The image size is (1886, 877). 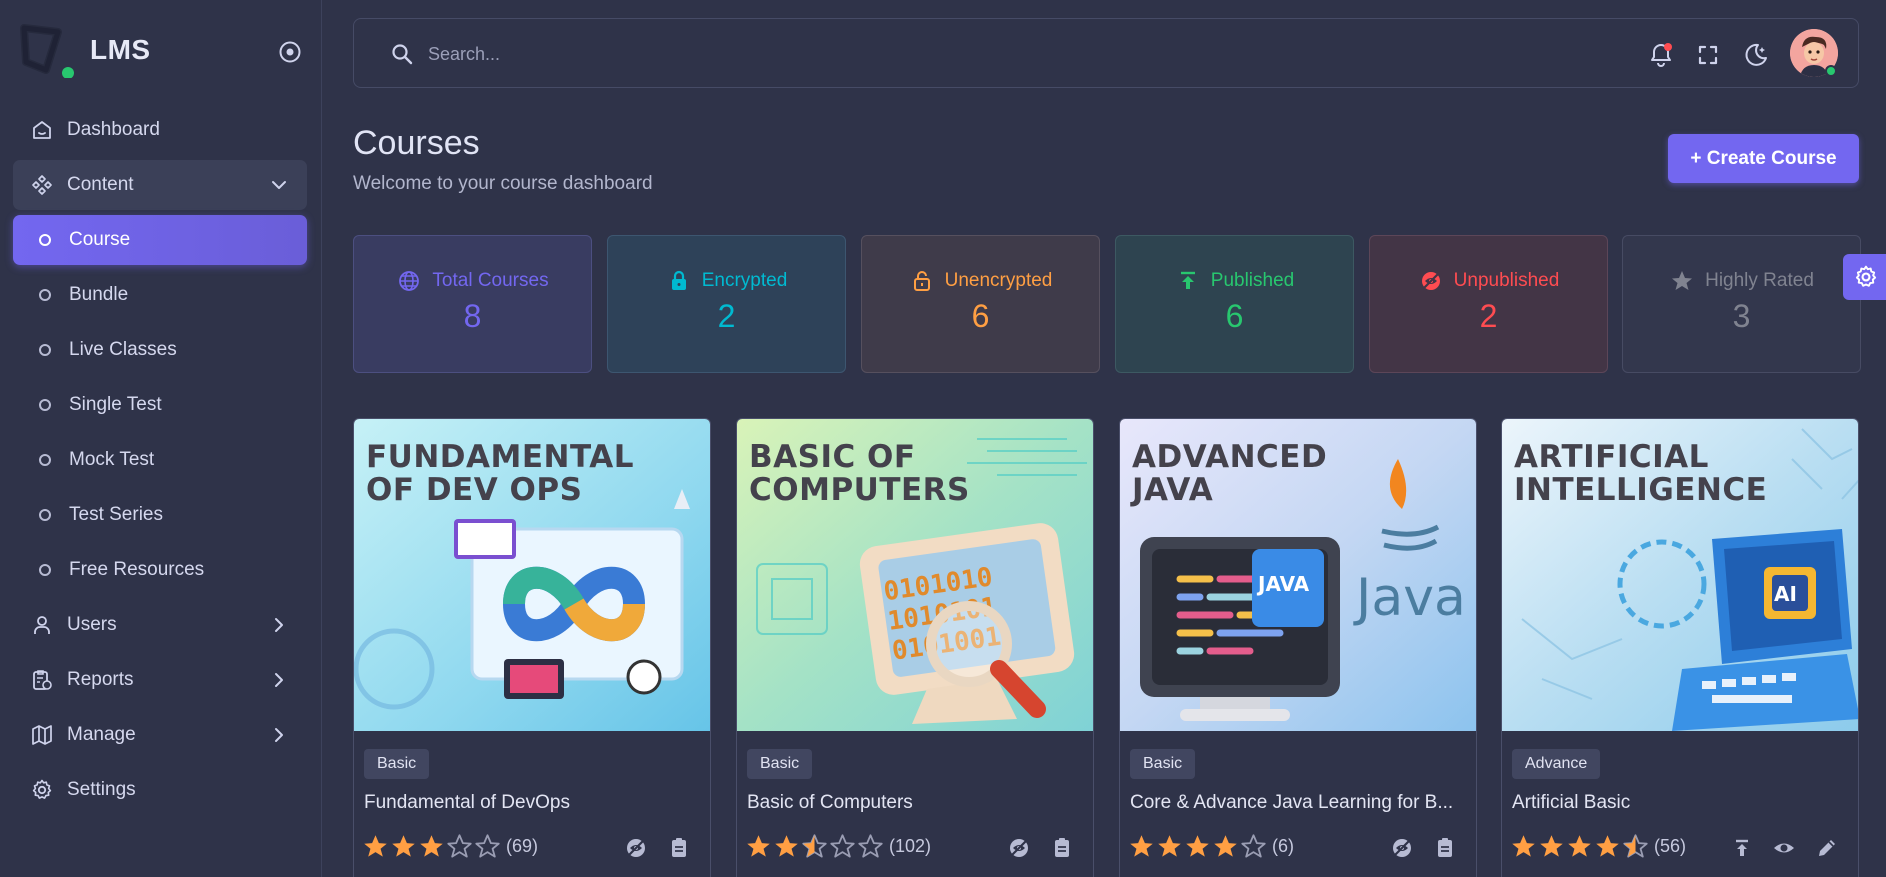 What do you see at coordinates (726, 316) in the screenshot?
I see `stat-value: 2` at bounding box center [726, 316].